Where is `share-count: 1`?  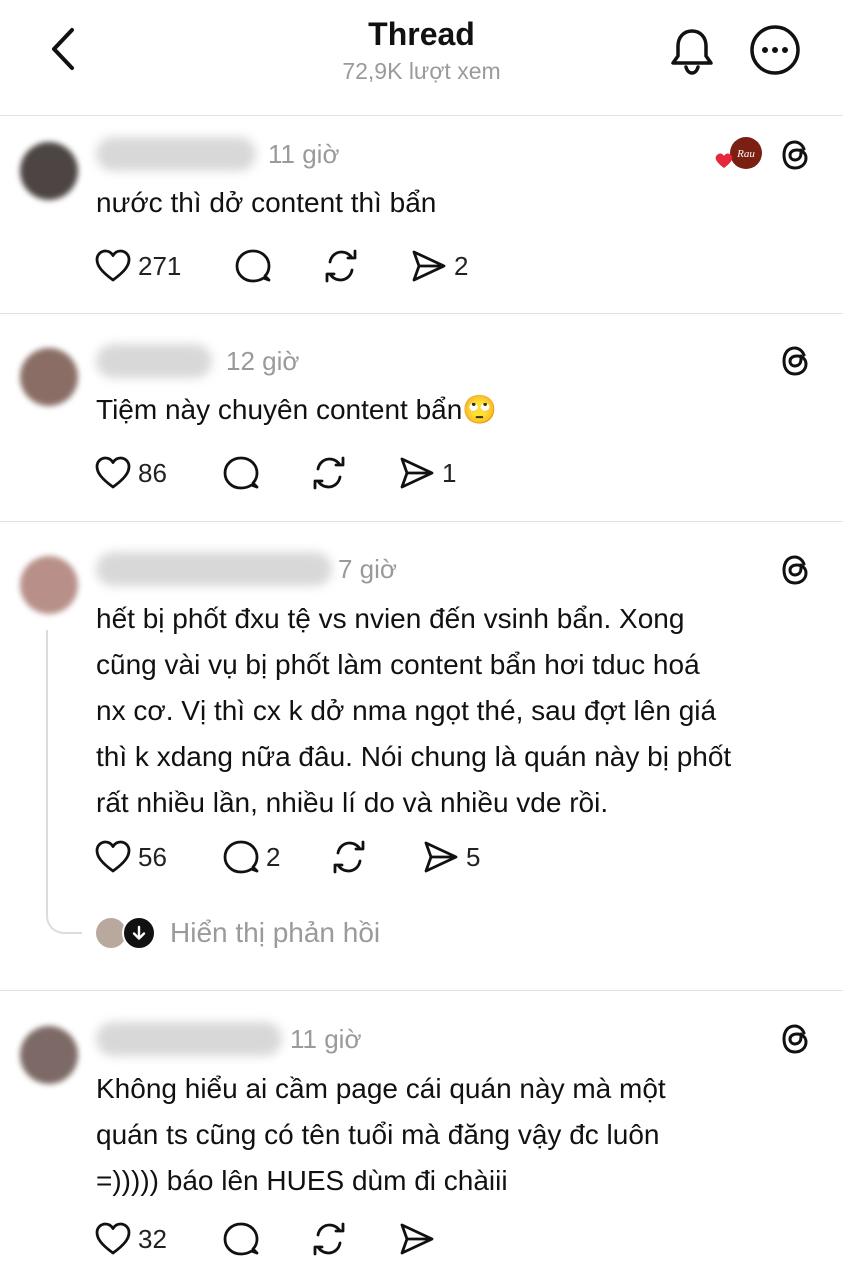 share-count: 1 is located at coordinates (449, 472).